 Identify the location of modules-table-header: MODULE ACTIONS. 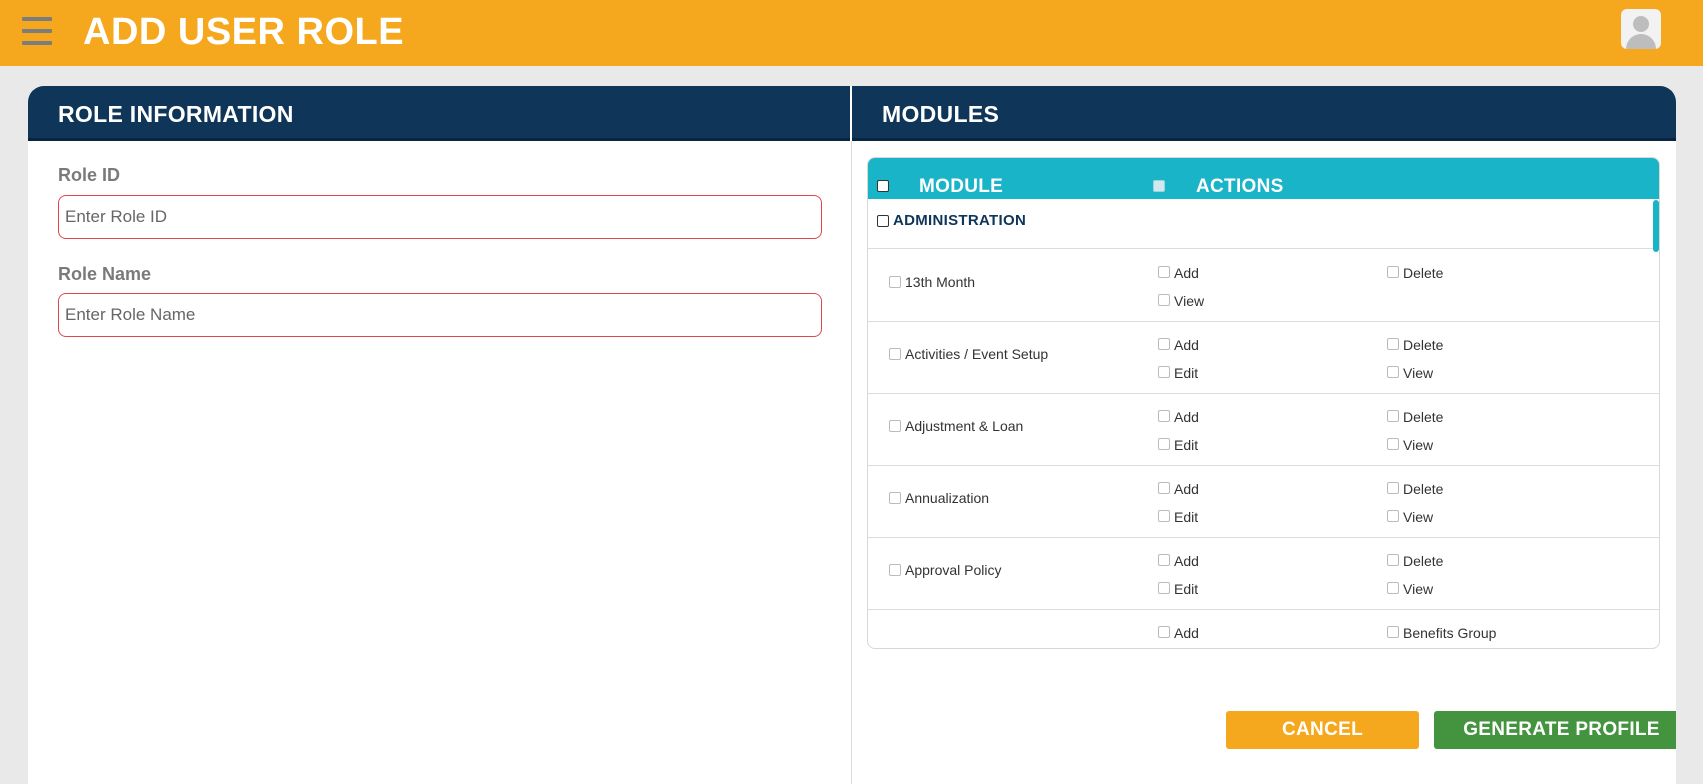
(1263, 178).